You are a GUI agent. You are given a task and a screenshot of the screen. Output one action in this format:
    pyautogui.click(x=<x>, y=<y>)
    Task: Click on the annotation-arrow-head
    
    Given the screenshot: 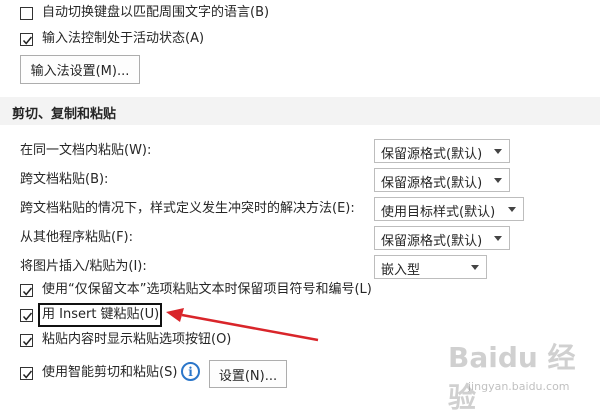 What is the action you would take?
    pyautogui.click(x=175, y=315)
    